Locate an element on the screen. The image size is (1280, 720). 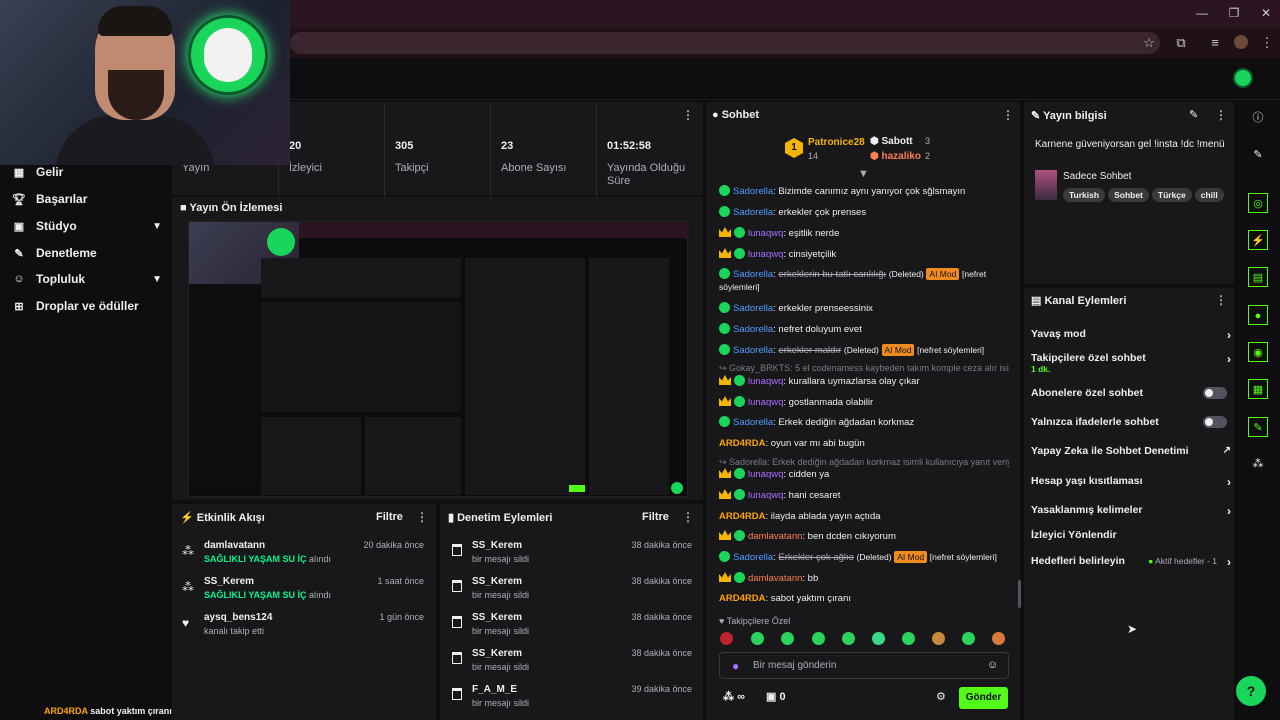
tag: Turkish is located at coordinates (1084, 195).